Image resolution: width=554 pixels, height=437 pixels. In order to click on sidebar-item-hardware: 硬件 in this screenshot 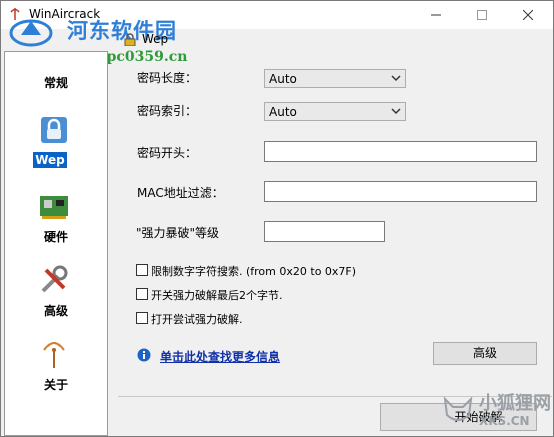, I will do `click(56, 225)`.